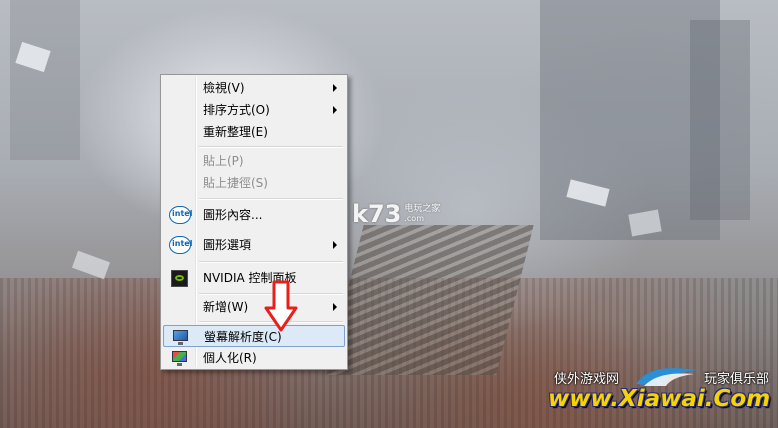  Describe the element at coordinates (227, 245) in the screenshot. I see `menu-item-label: 圖形選項` at that location.